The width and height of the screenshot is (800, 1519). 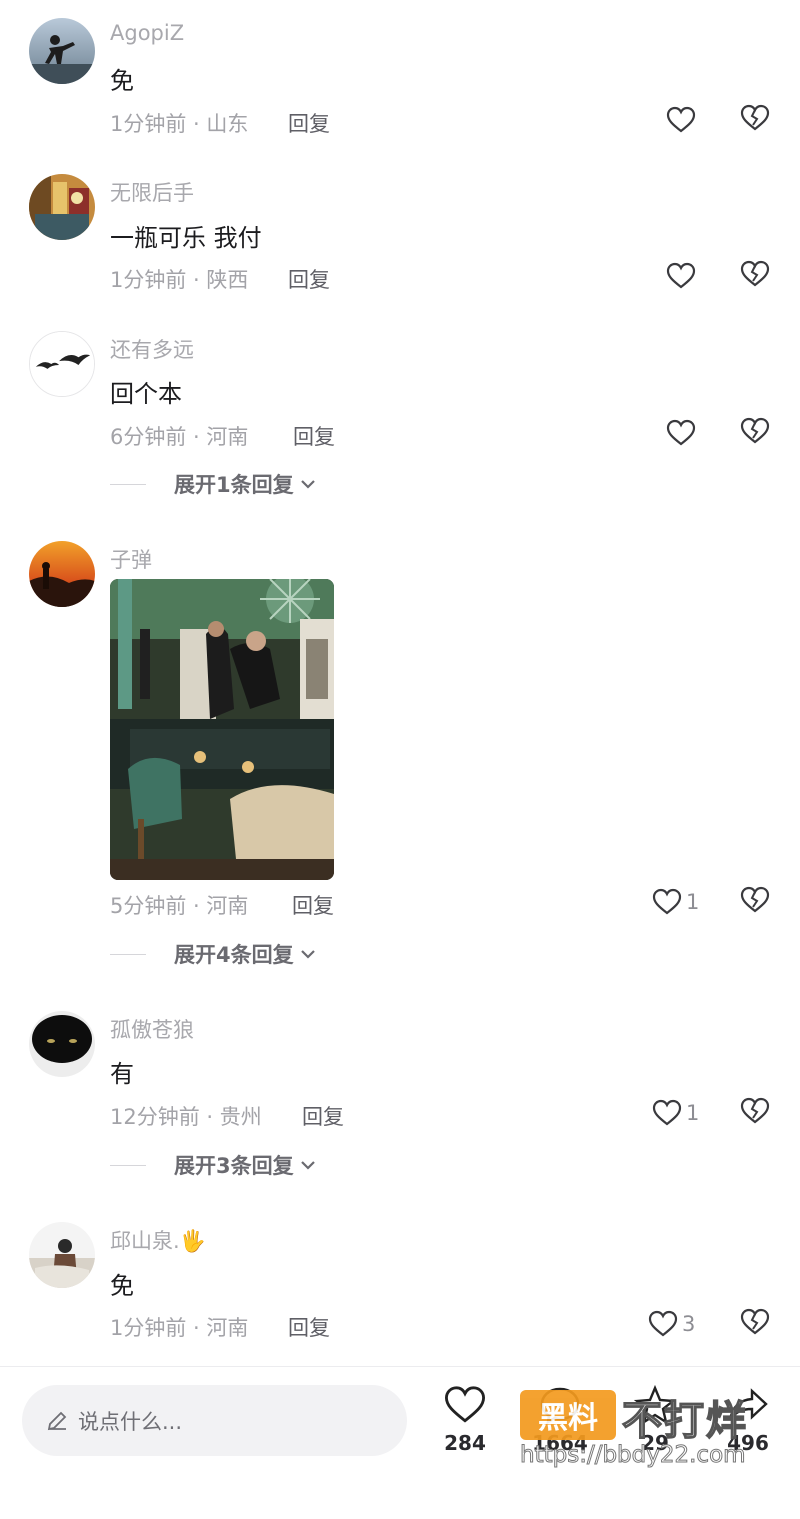 What do you see at coordinates (186, 238) in the screenshot?
I see `comment-text: 一瓶可乐 我付` at bounding box center [186, 238].